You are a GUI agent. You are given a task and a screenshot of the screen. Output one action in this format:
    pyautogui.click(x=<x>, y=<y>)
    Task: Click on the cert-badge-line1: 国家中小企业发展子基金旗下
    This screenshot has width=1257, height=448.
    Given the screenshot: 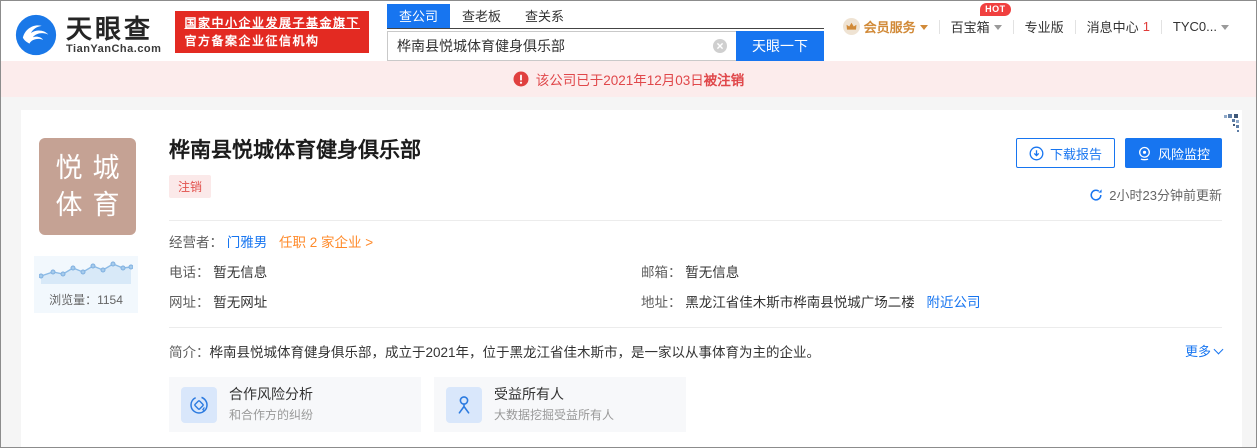 What is the action you would take?
    pyautogui.click(x=272, y=23)
    